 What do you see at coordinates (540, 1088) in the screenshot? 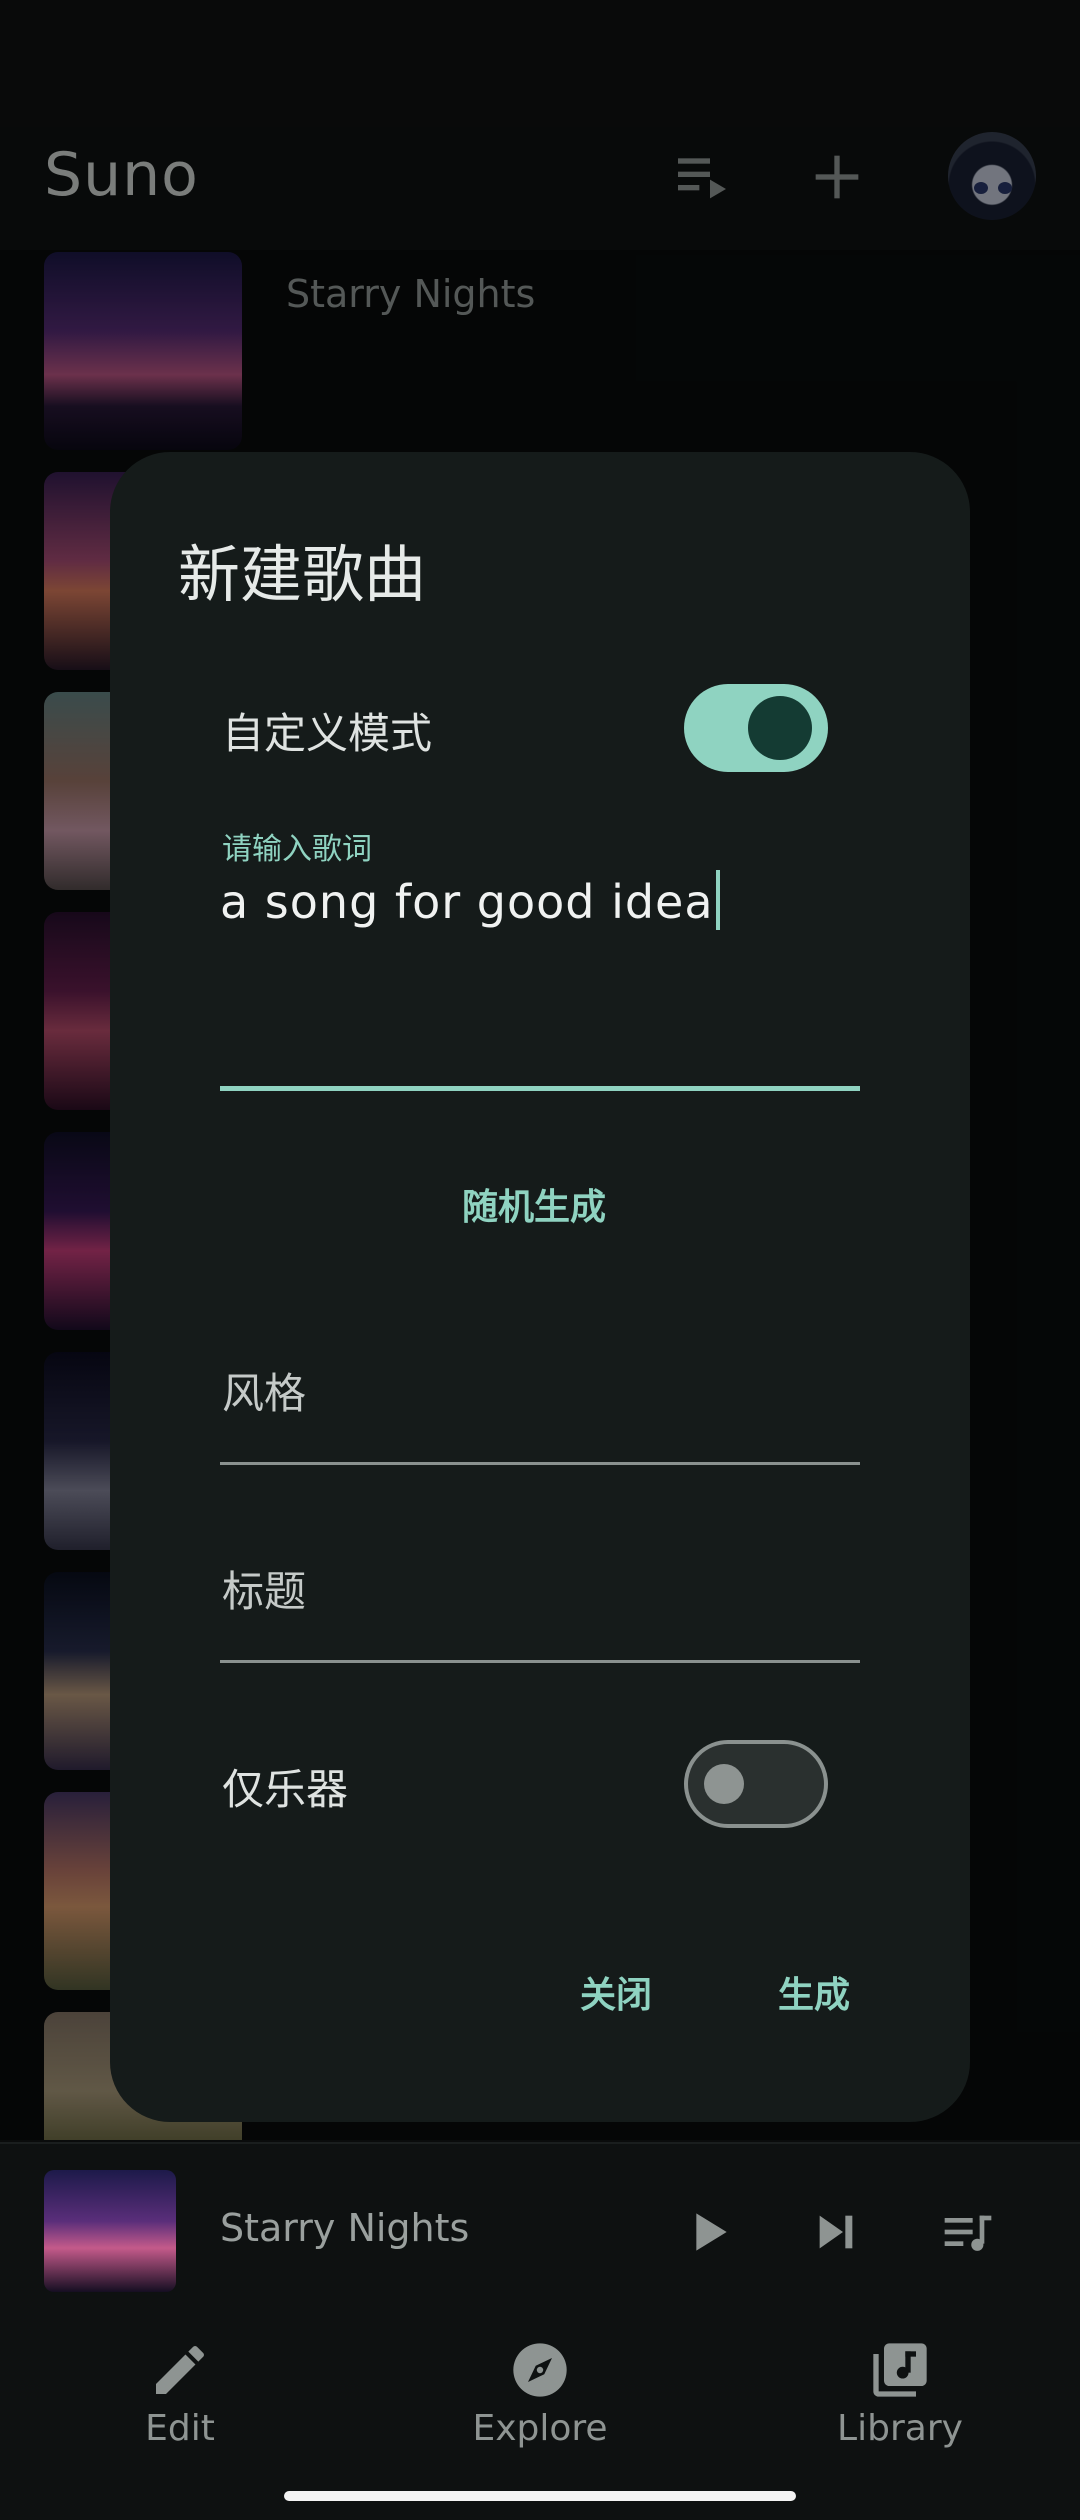
I see `lyrics-underline` at bounding box center [540, 1088].